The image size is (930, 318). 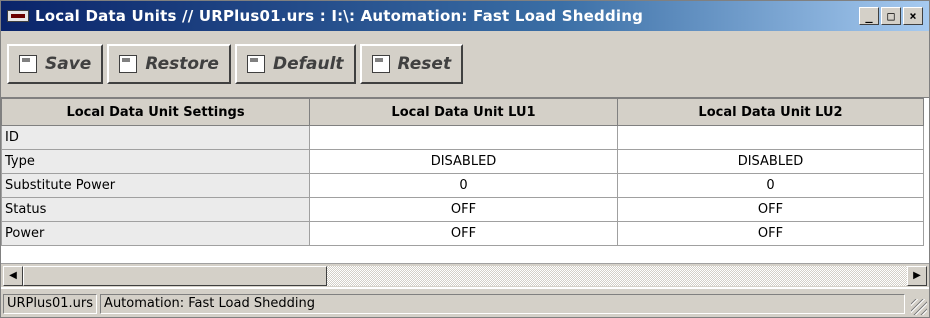 I want to click on row-label-type: Type, so click(x=155, y=161).